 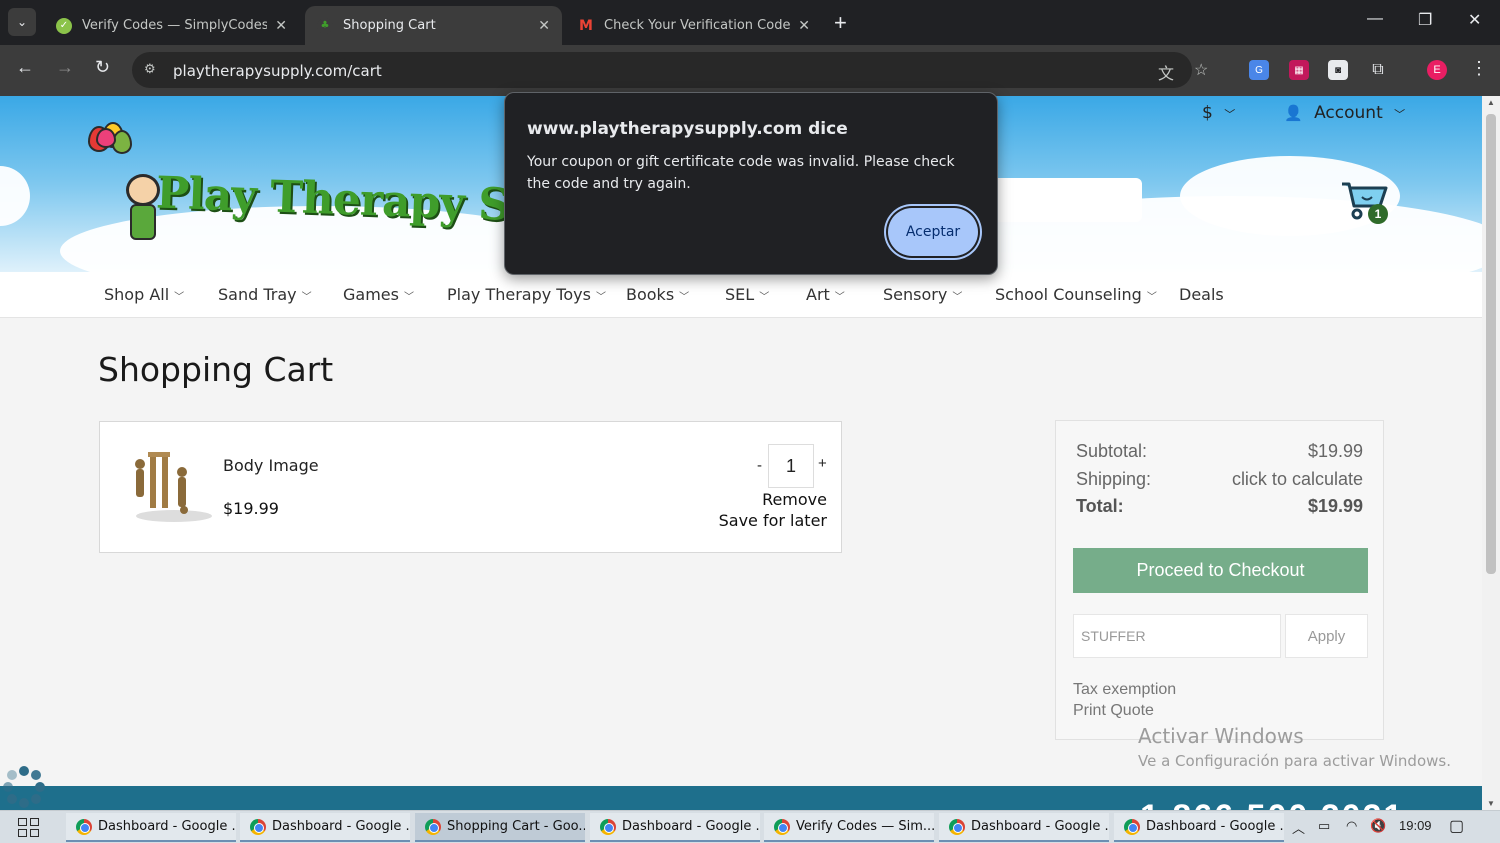 What do you see at coordinates (378, 294) in the screenshot?
I see `nav-games: Games ﹀` at bounding box center [378, 294].